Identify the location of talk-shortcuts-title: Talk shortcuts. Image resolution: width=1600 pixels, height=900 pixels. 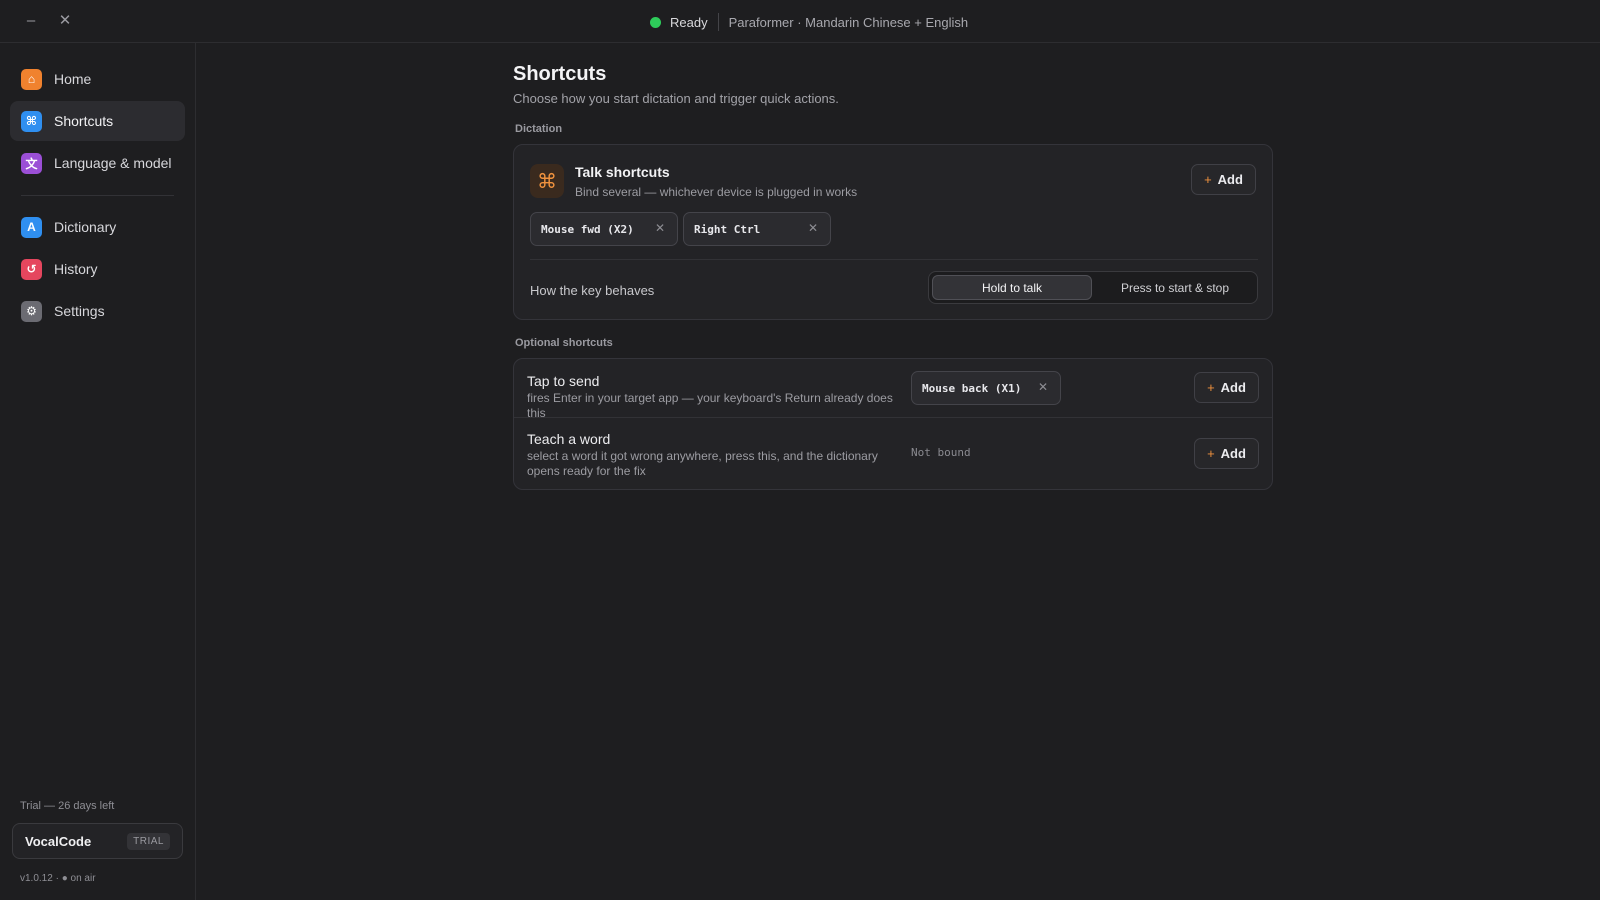
(622, 172).